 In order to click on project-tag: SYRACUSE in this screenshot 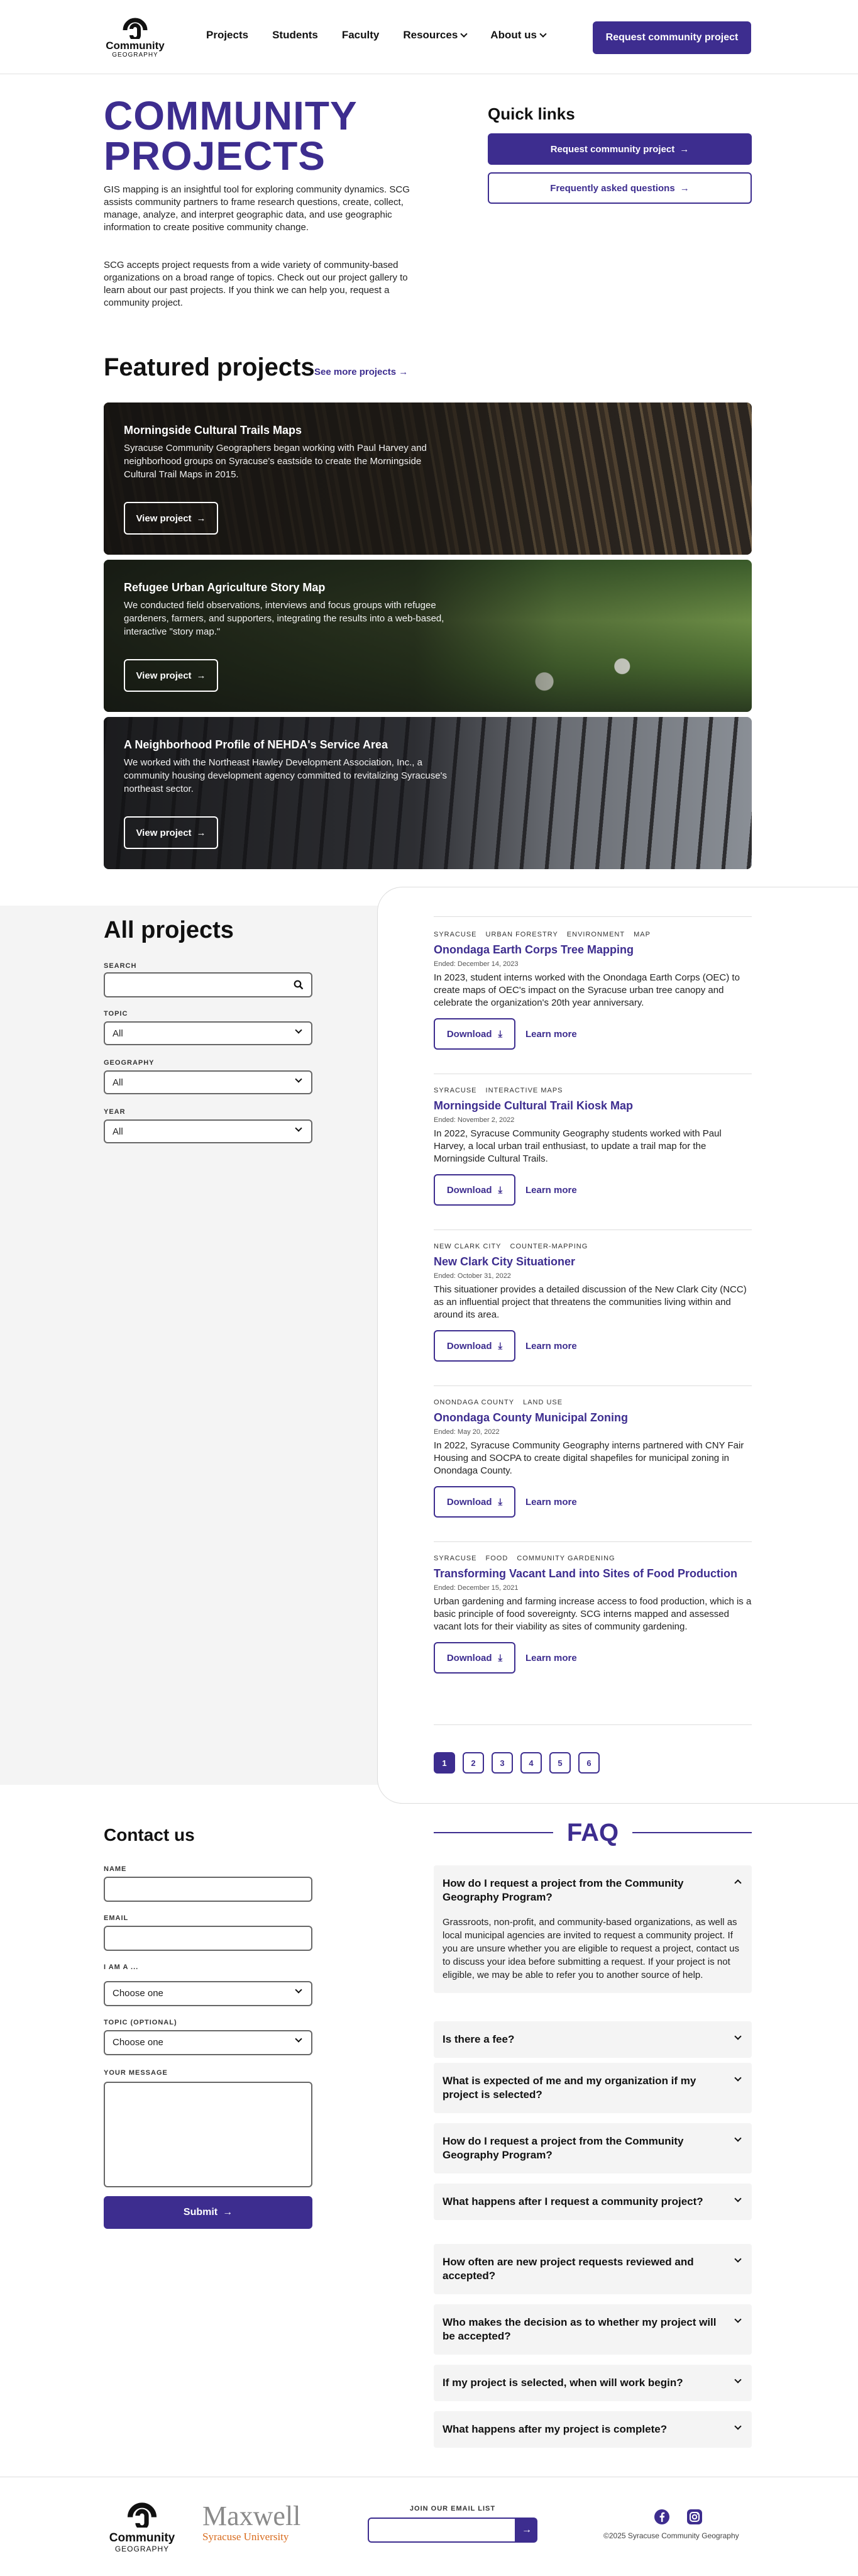, I will do `click(455, 1558)`.